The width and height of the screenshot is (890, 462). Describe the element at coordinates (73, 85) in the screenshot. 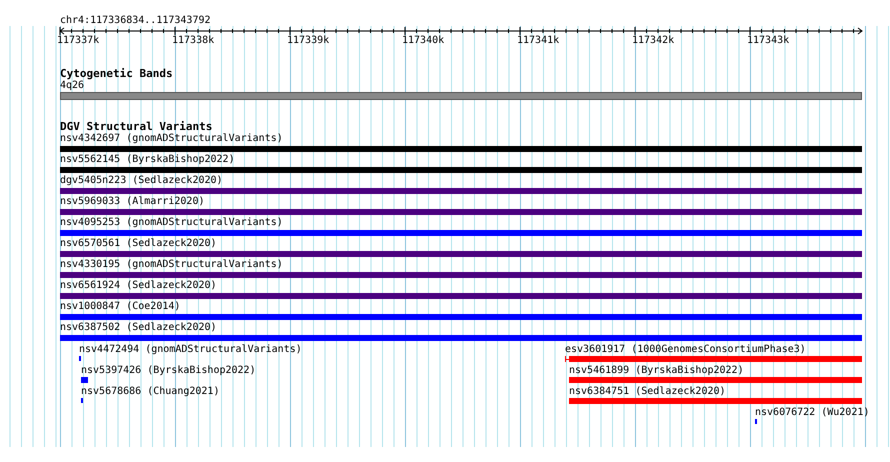

I see `band-label: 4q26` at that location.